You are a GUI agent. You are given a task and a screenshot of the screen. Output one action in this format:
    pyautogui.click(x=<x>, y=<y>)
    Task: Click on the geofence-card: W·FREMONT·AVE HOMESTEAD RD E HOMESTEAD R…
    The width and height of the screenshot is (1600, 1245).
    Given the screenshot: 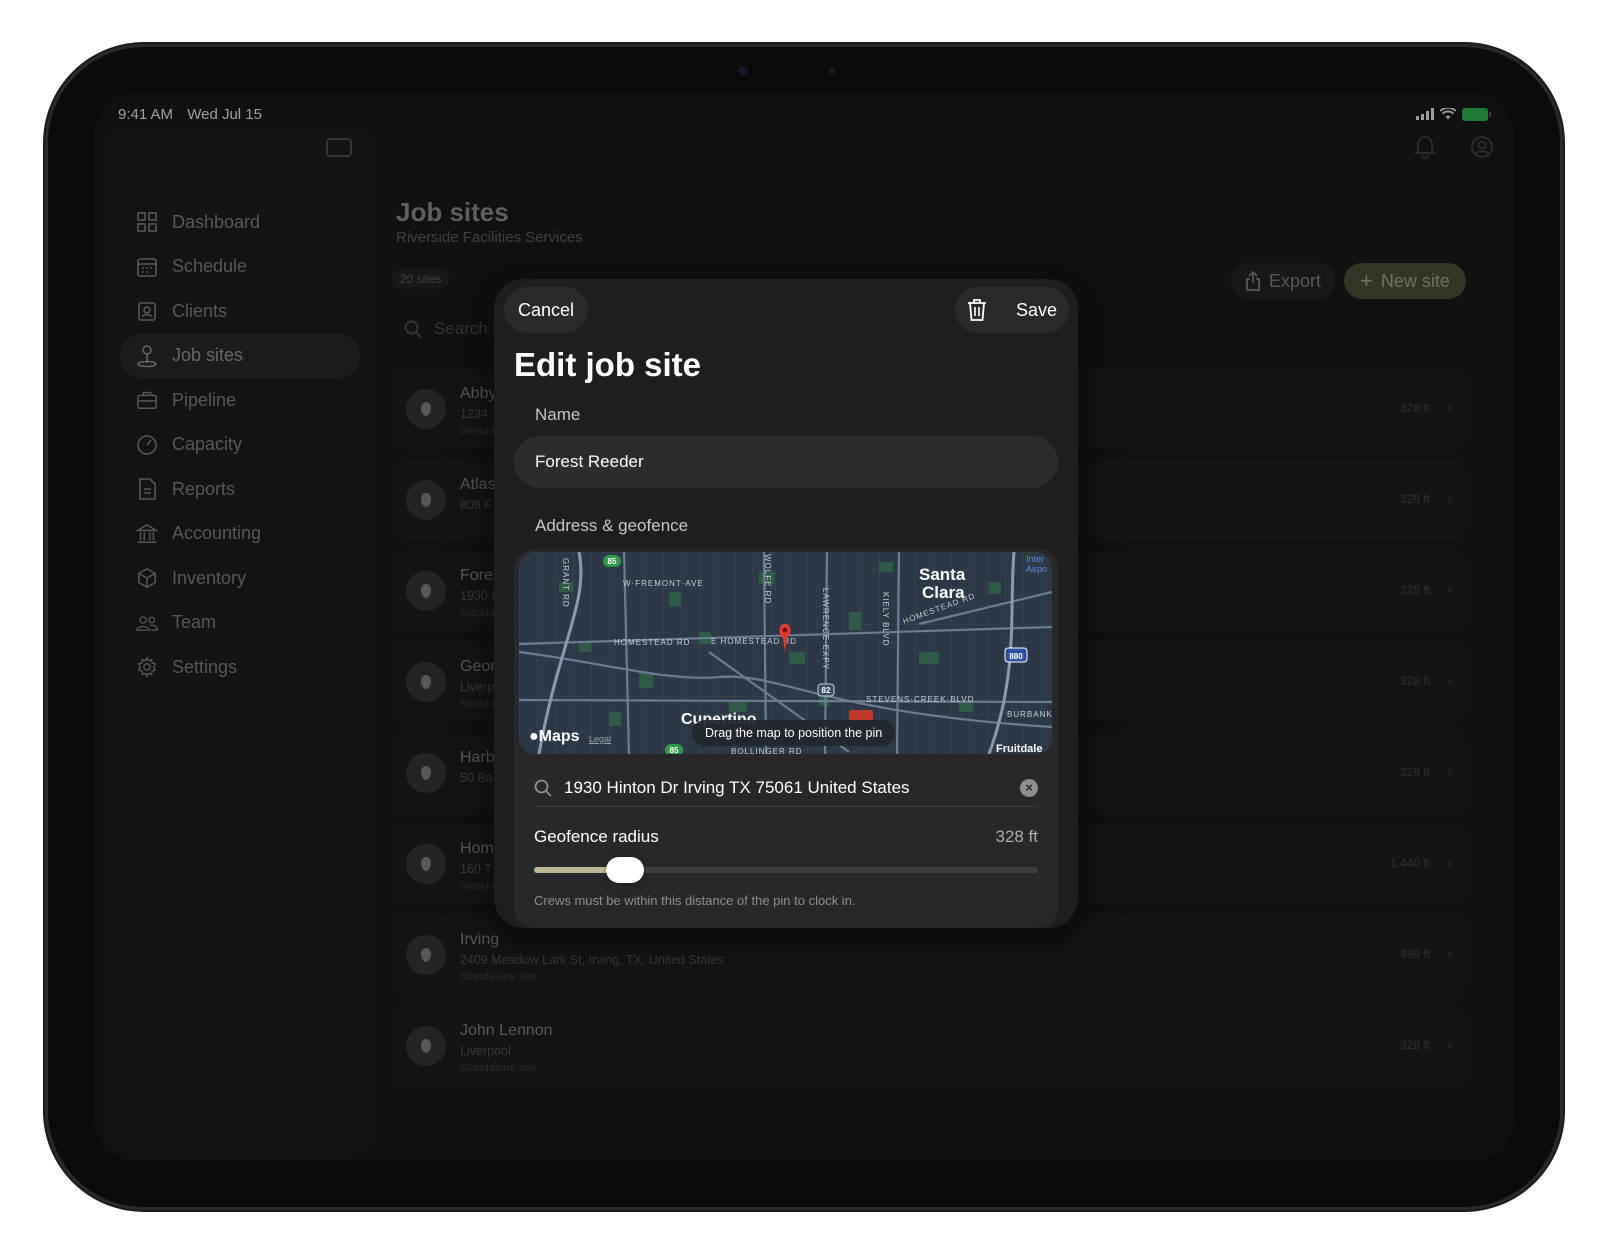 What is the action you would take?
    pyautogui.click(x=786, y=738)
    